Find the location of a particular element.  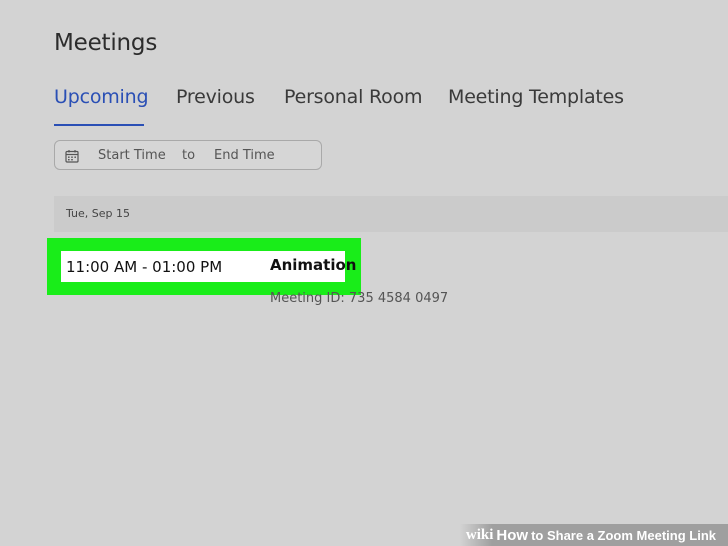

end-time-field: End Time is located at coordinates (244, 155).